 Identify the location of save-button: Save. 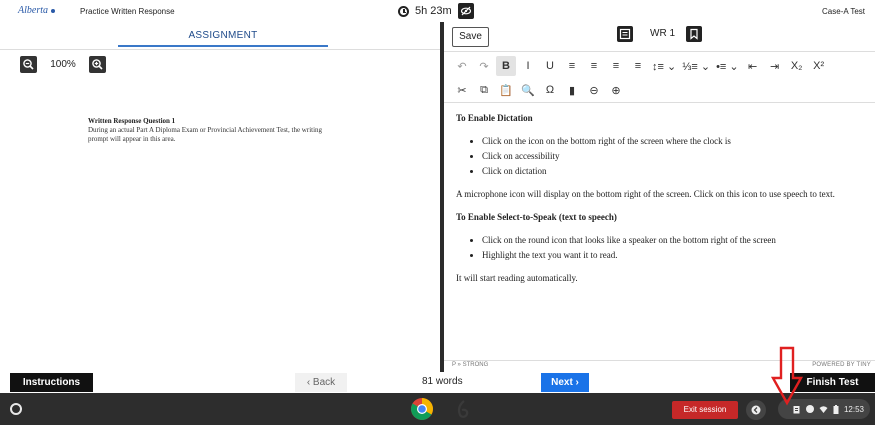
(470, 37).